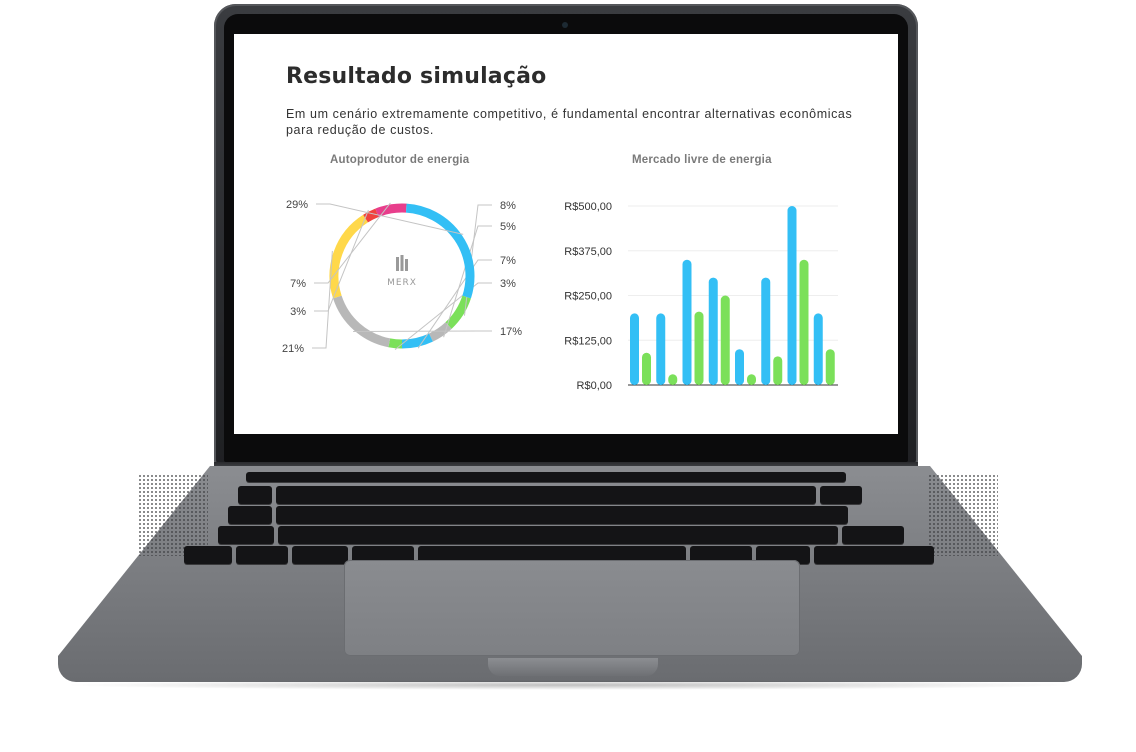 The width and height of the screenshot is (1136, 752). What do you see at coordinates (570, 685) in the screenshot?
I see `laptop-shadow` at bounding box center [570, 685].